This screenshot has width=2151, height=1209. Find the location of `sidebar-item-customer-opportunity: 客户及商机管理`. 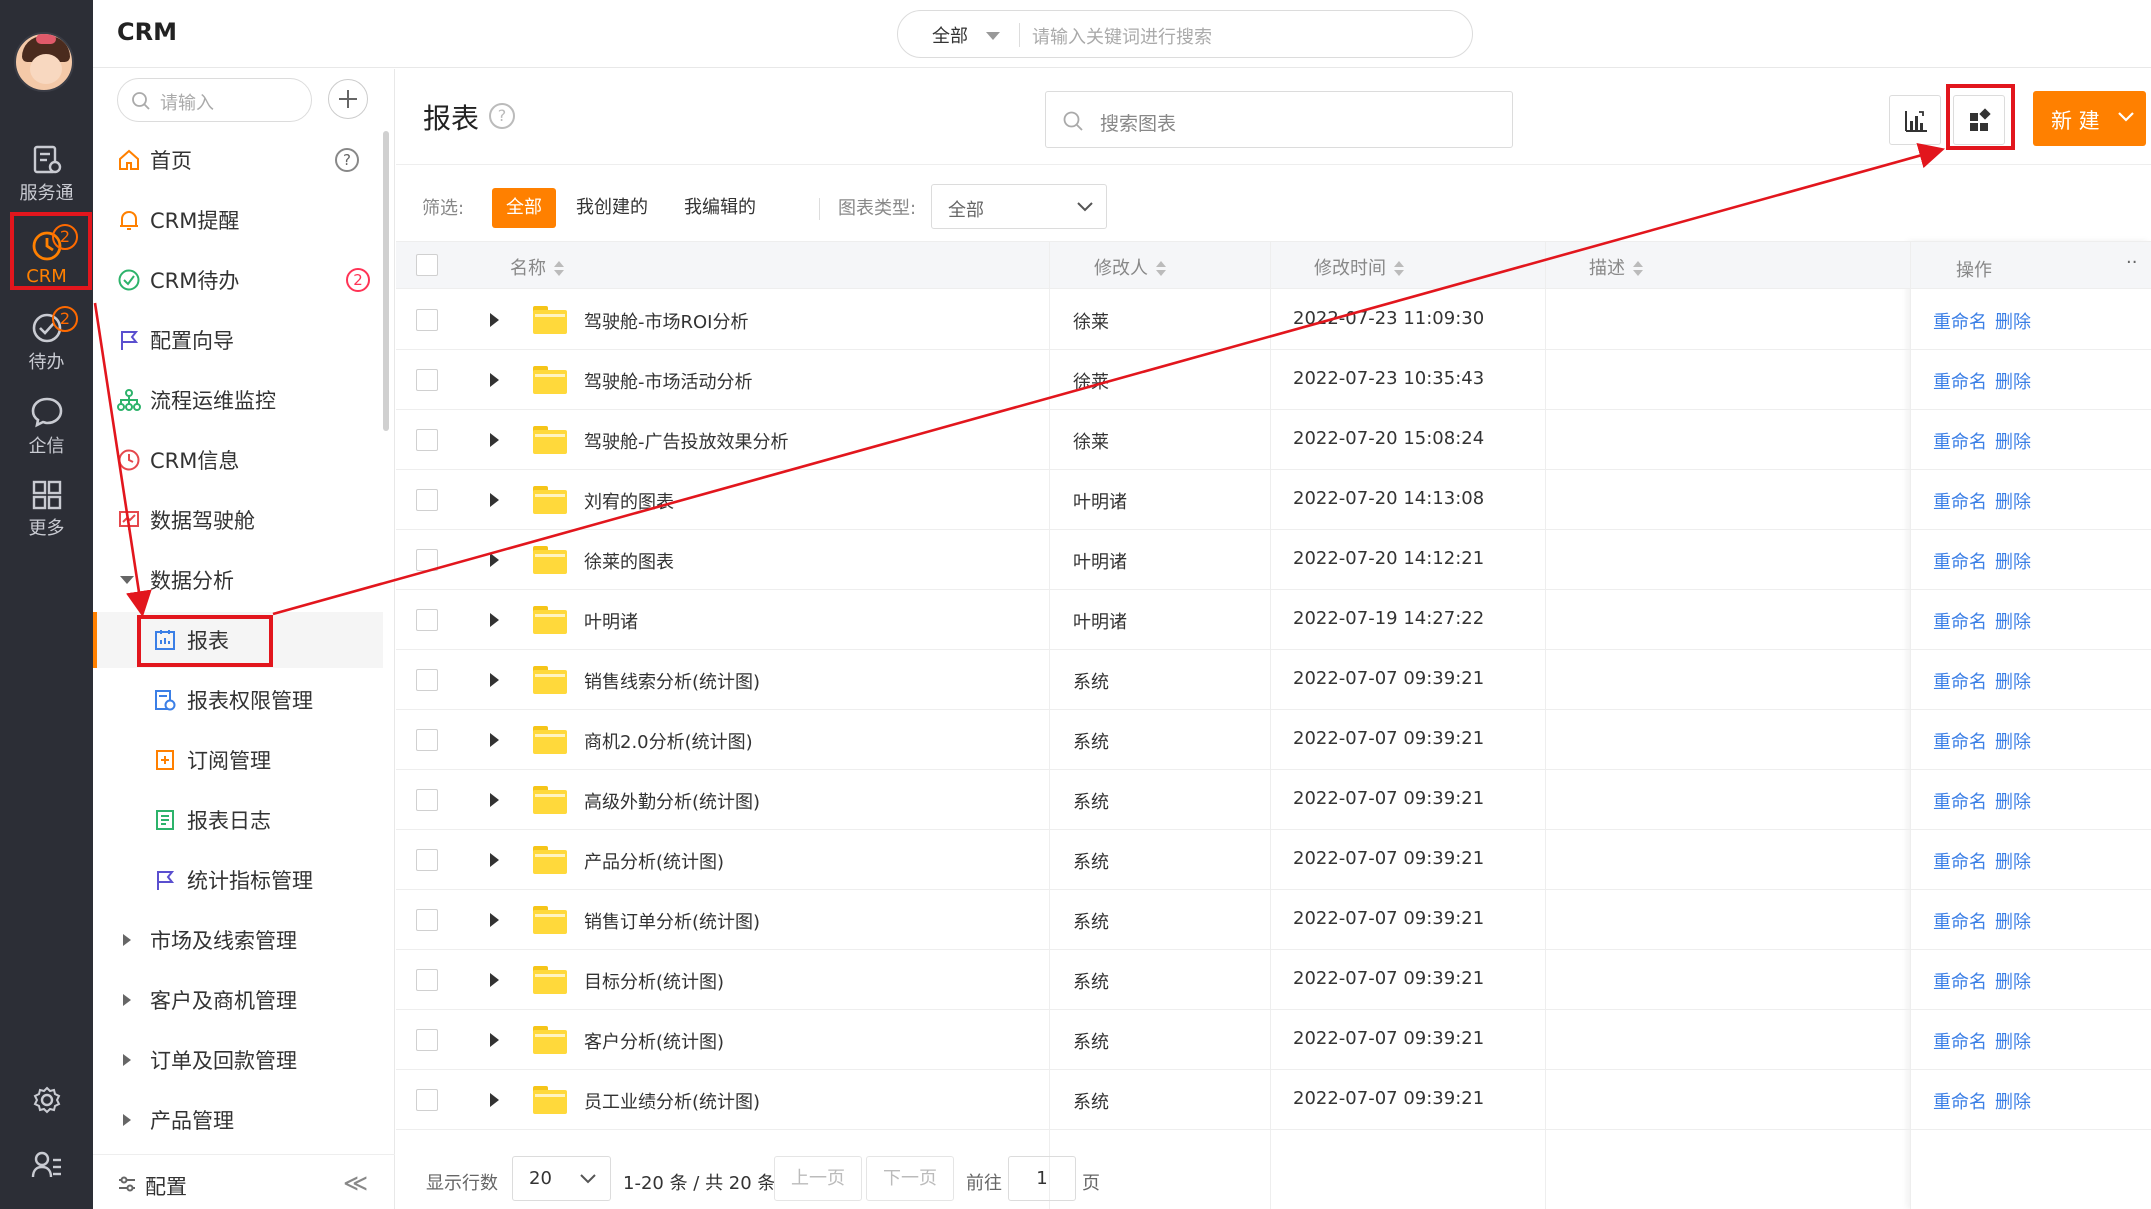

sidebar-item-customer-opportunity: 客户及商机管理 is located at coordinates (238, 1000).